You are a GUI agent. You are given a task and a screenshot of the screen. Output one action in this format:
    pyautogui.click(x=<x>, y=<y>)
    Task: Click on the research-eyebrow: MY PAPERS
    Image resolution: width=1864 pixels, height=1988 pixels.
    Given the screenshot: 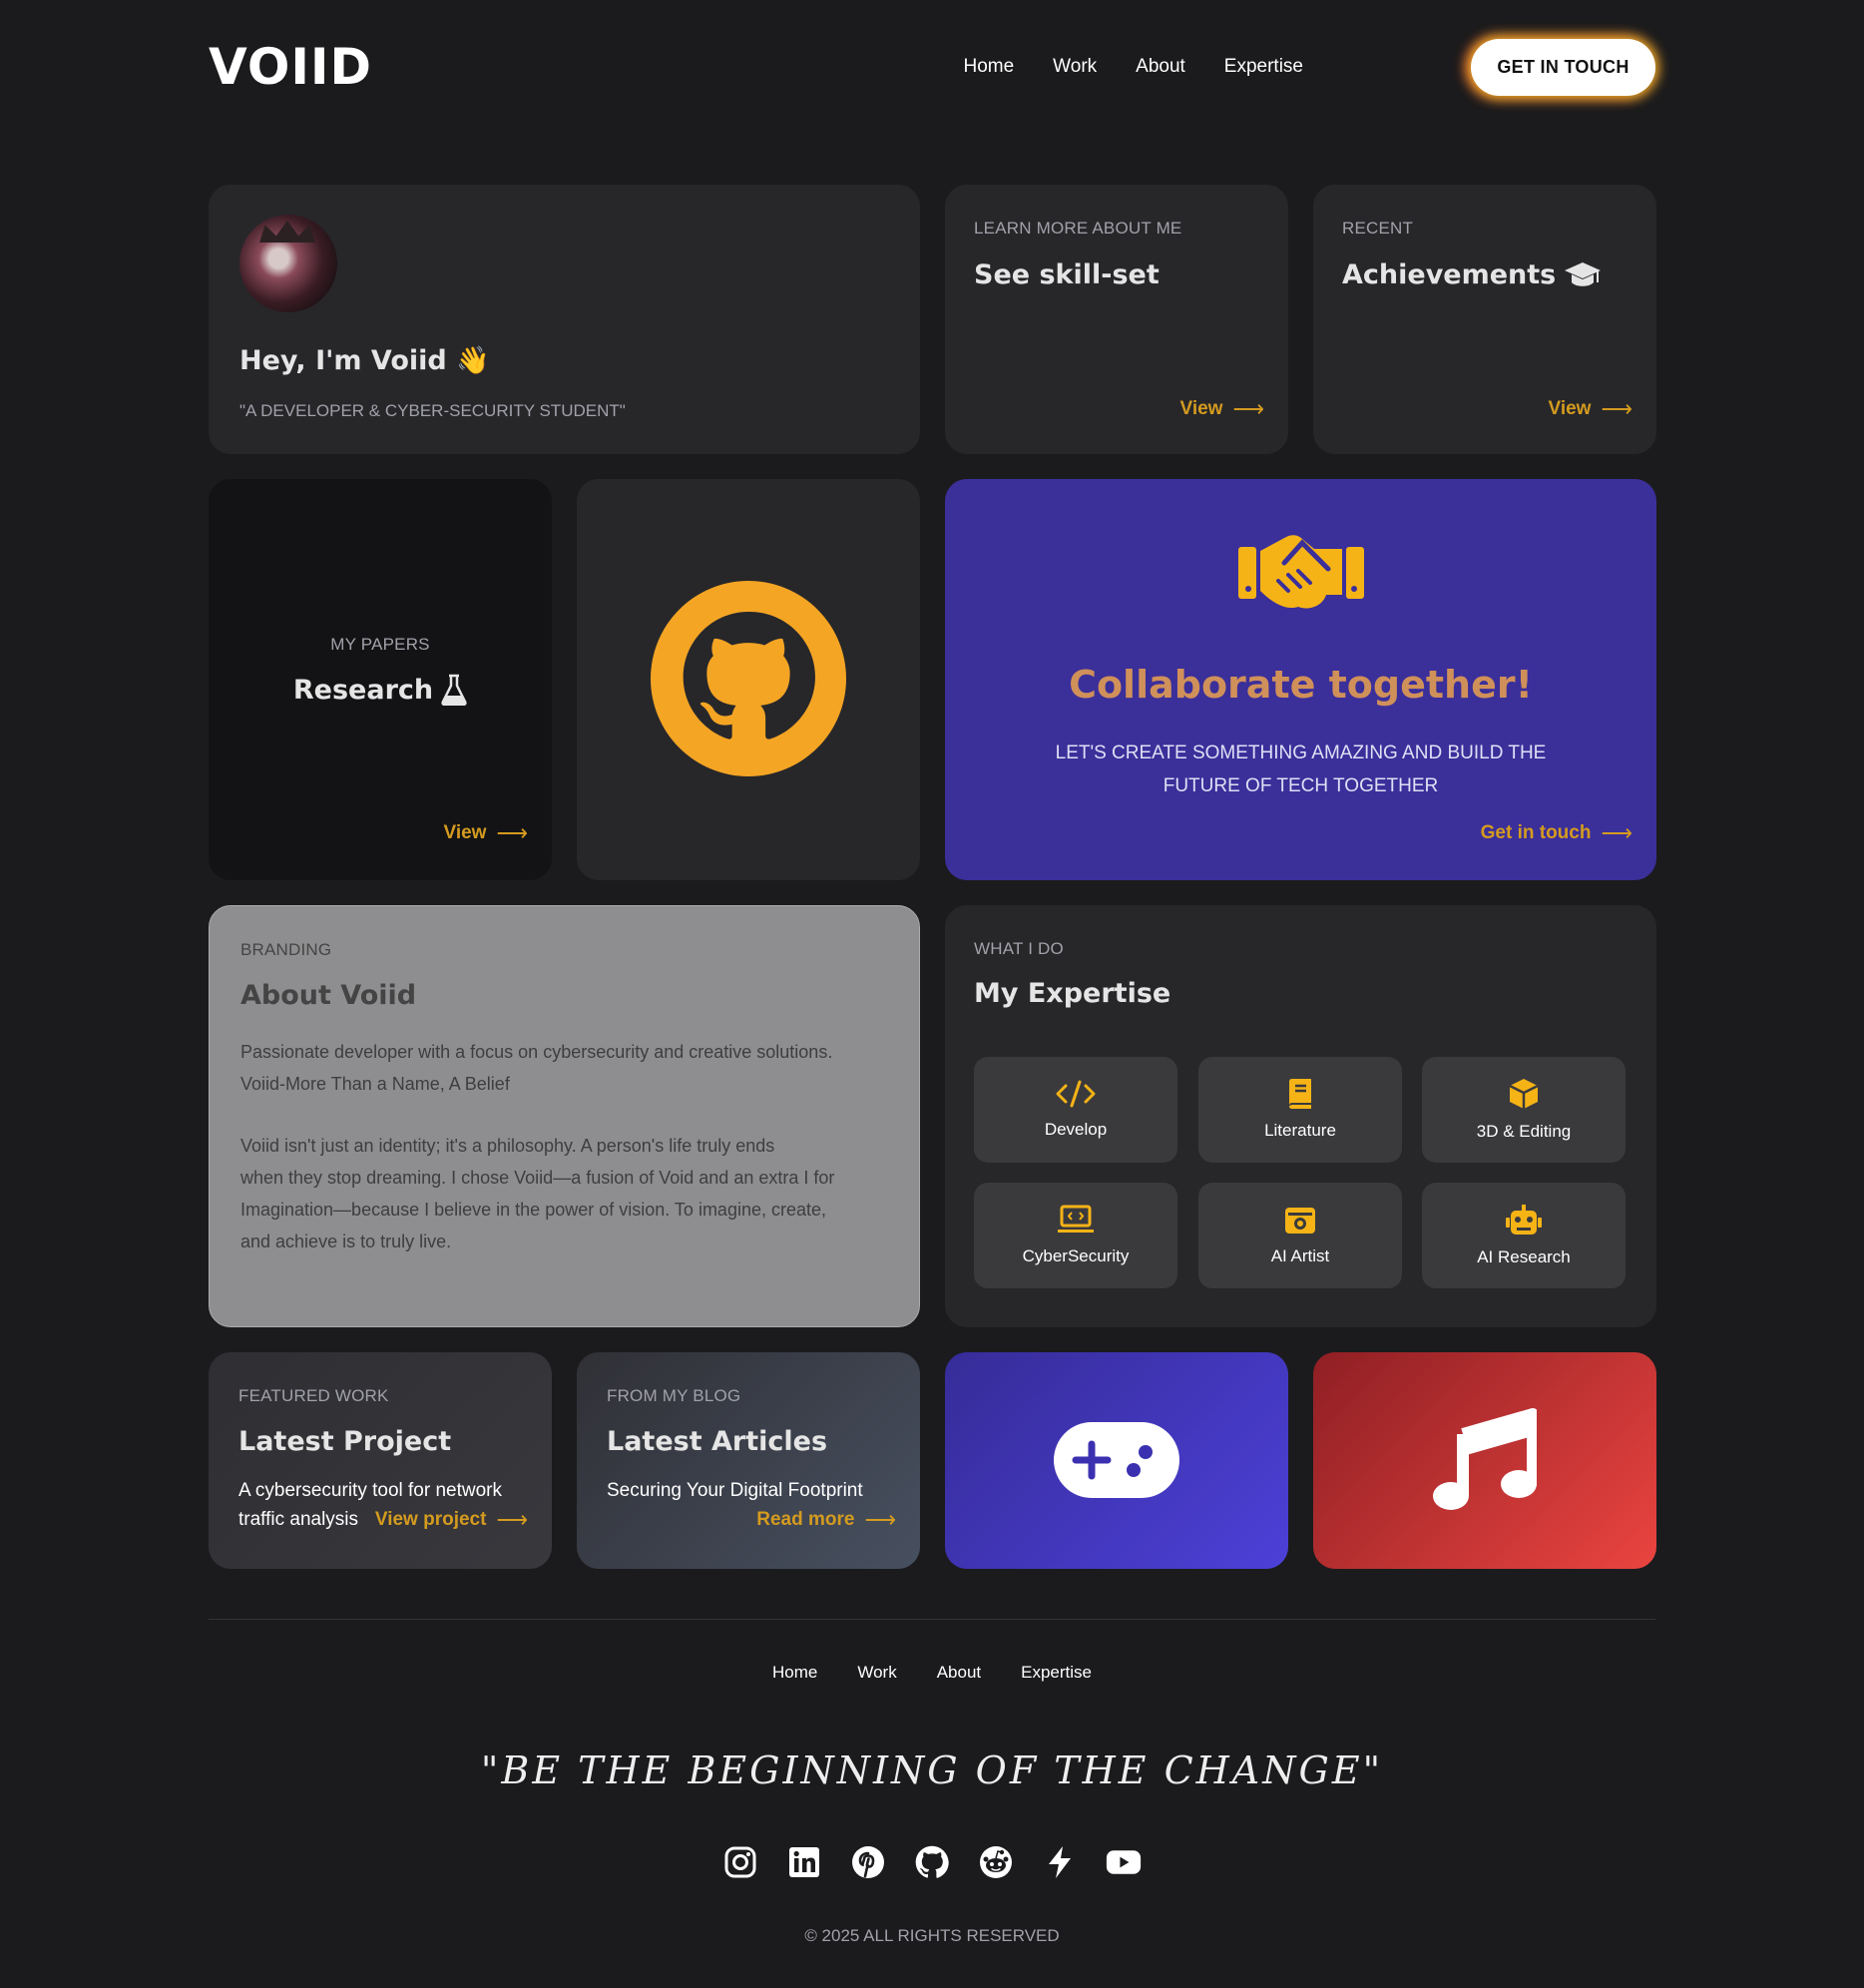 What is the action you would take?
    pyautogui.click(x=380, y=644)
    